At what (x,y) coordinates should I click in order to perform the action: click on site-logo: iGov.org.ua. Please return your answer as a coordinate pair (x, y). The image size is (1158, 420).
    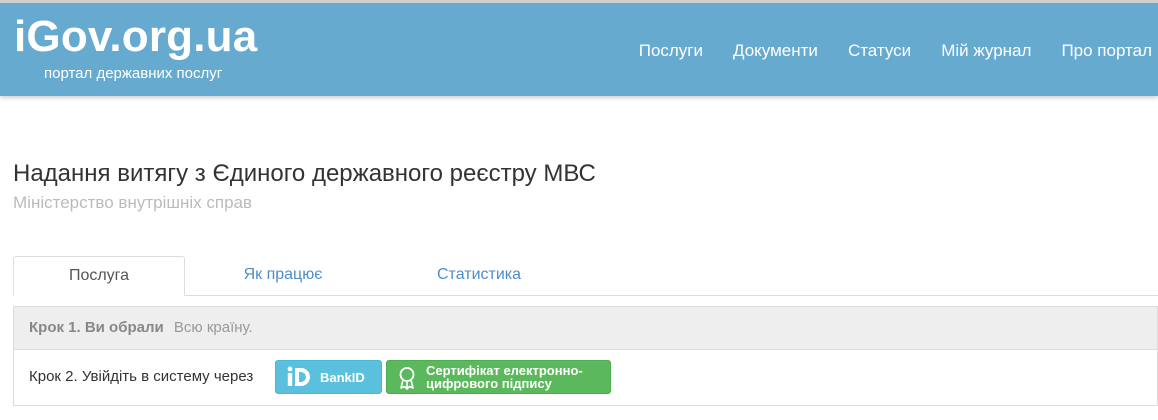
    Looking at the image, I should click on (135, 37).